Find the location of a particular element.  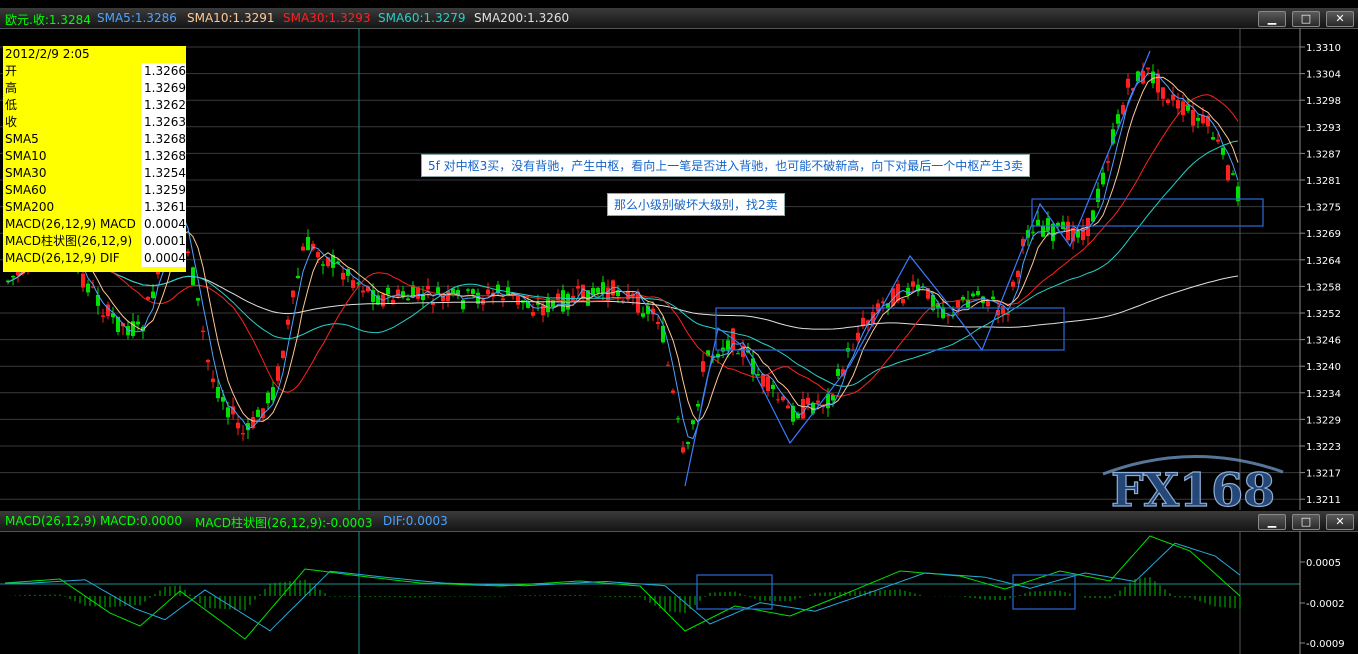

macd-tick-label: -0.0002 is located at coordinates (1325, 604).